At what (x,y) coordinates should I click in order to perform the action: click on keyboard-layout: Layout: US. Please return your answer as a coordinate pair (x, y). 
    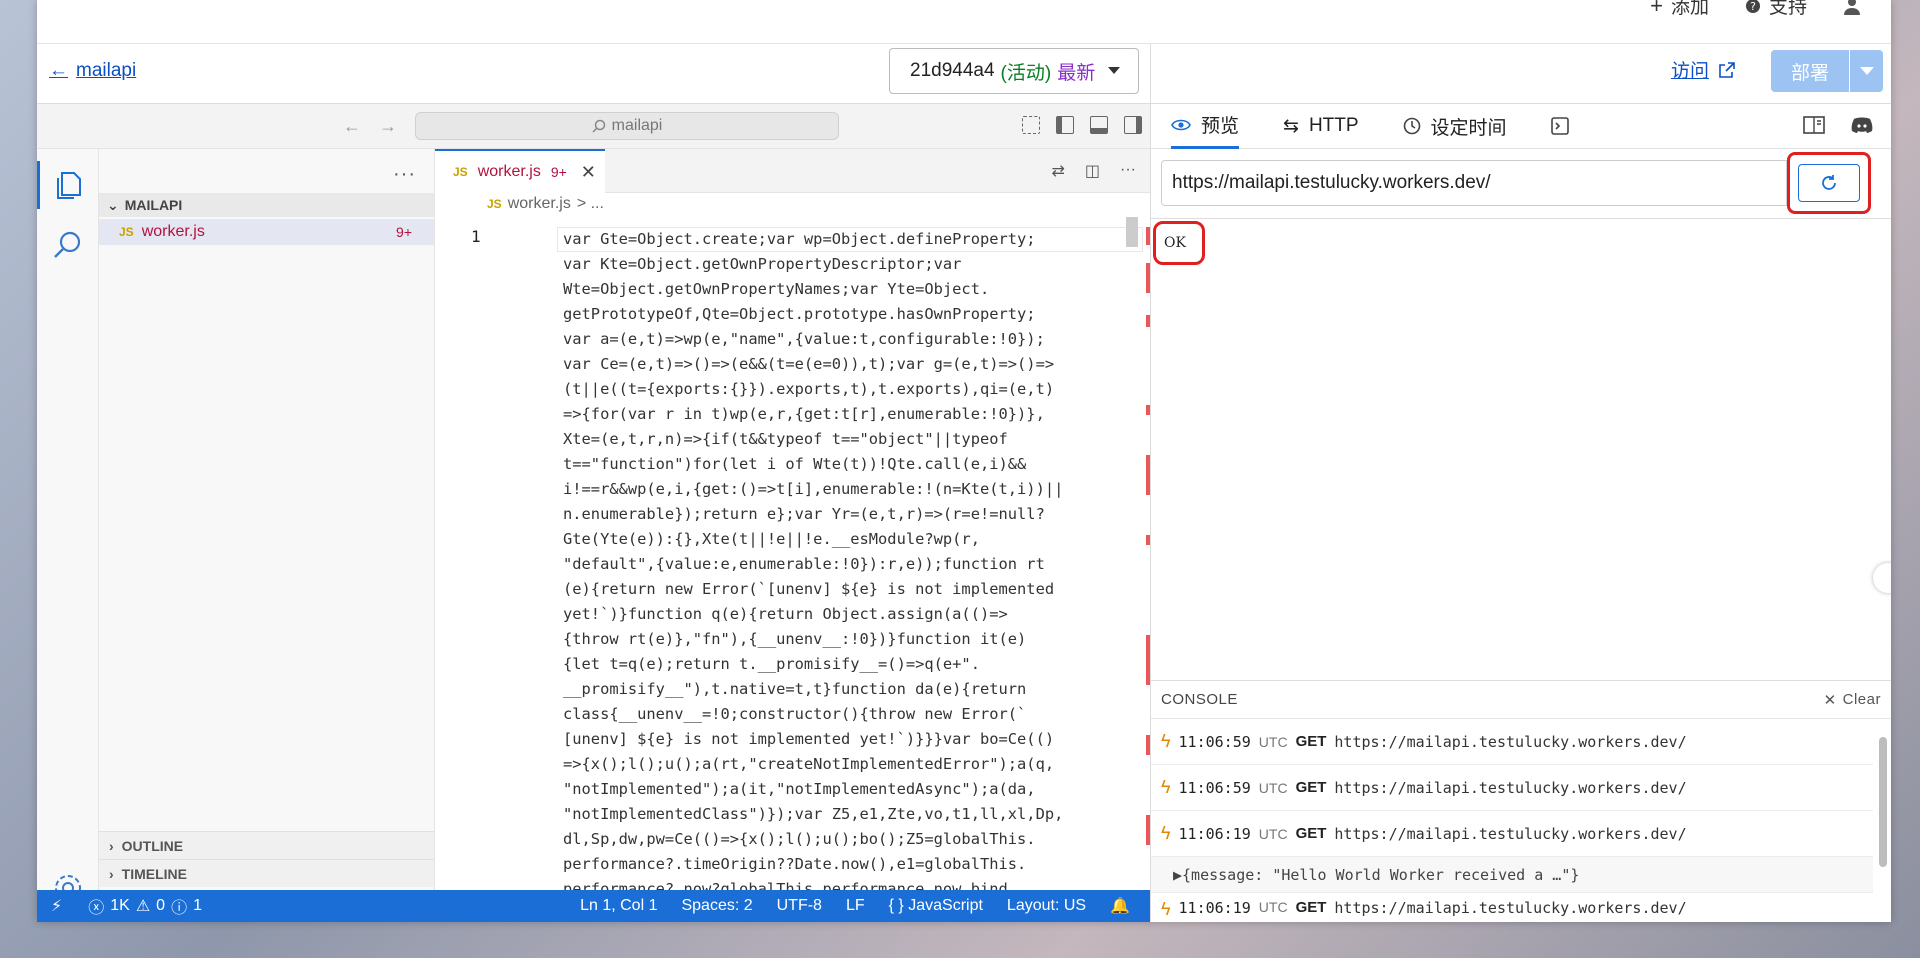
    Looking at the image, I should click on (1046, 906).